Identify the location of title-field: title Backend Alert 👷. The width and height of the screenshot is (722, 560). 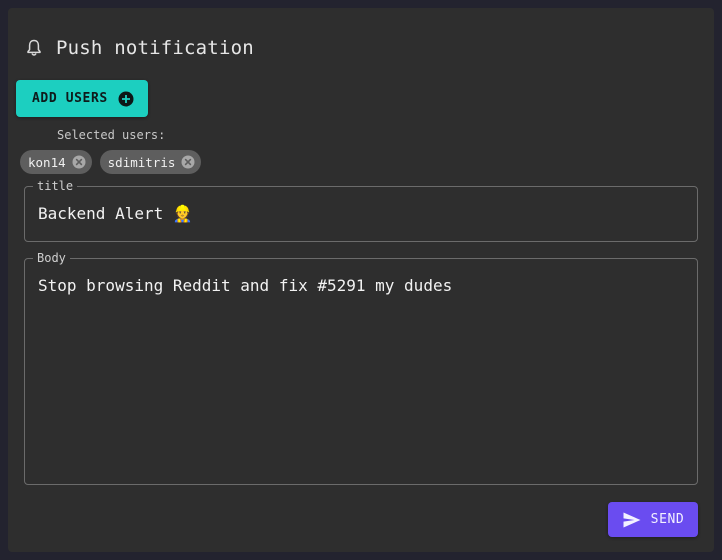
(361, 211).